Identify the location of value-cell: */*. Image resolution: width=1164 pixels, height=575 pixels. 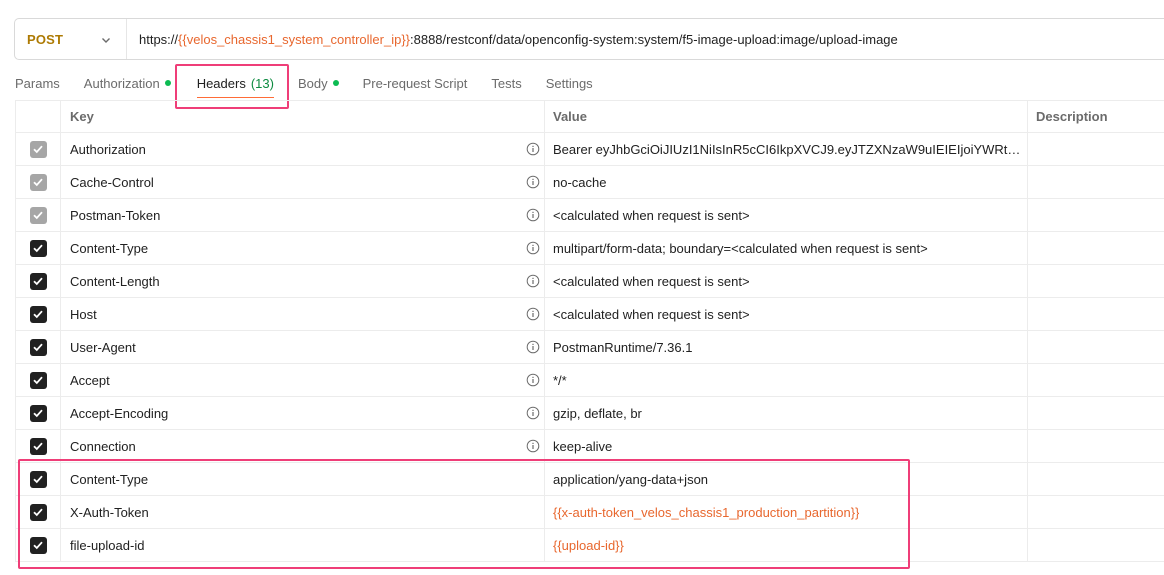
(786, 380).